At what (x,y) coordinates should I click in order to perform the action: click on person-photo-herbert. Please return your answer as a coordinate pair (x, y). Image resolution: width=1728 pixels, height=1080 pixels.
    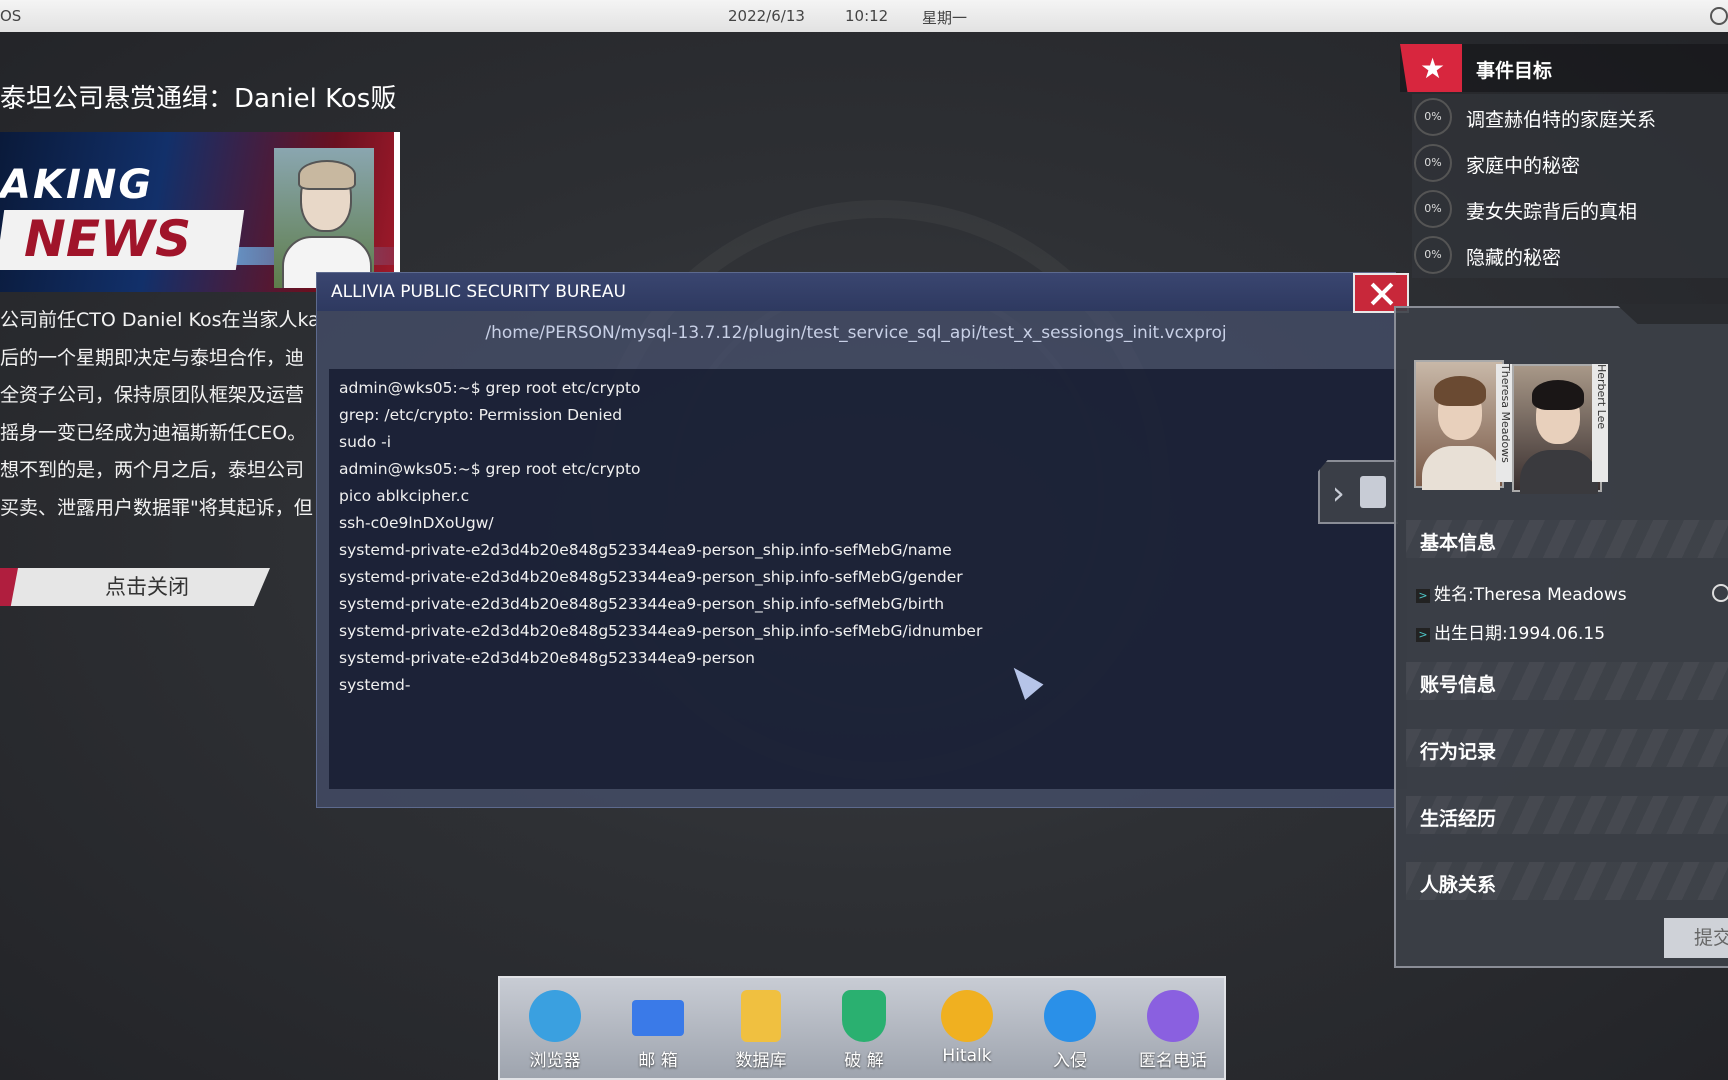
    Looking at the image, I should click on (1557, 429).